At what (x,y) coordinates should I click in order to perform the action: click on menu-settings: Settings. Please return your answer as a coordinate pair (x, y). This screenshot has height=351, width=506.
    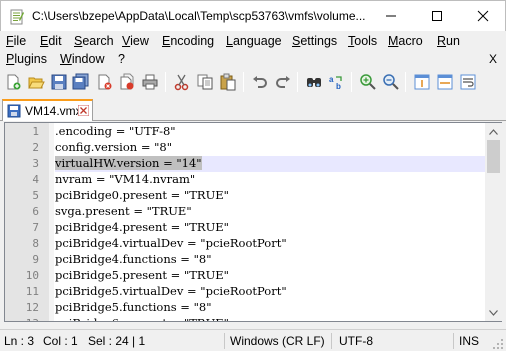
    Looking at the image, I should click on (314, 41).